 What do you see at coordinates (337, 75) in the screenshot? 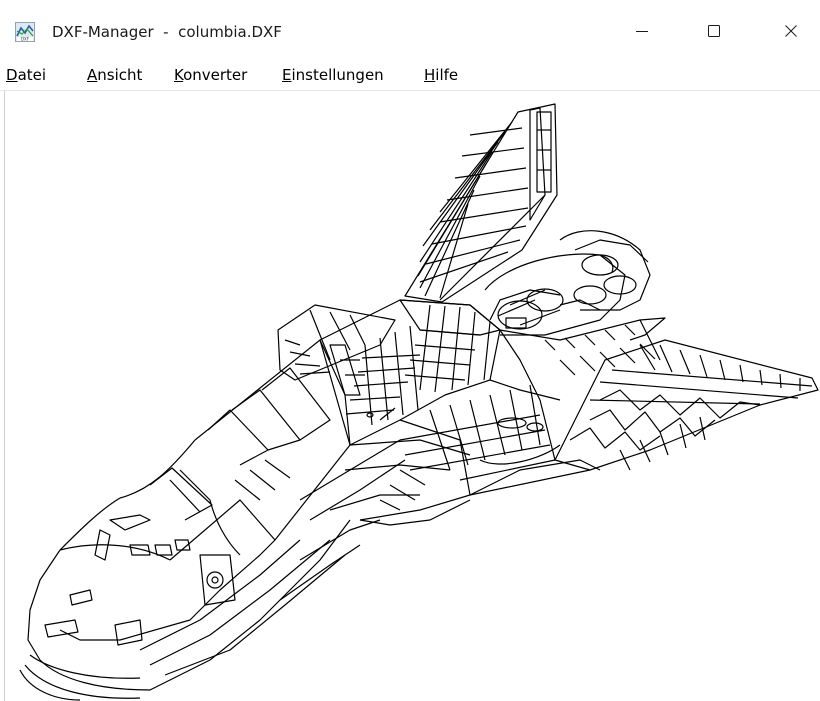
I see `menu-einstellungen-label: instellungen` at bounding box center [337, 75].